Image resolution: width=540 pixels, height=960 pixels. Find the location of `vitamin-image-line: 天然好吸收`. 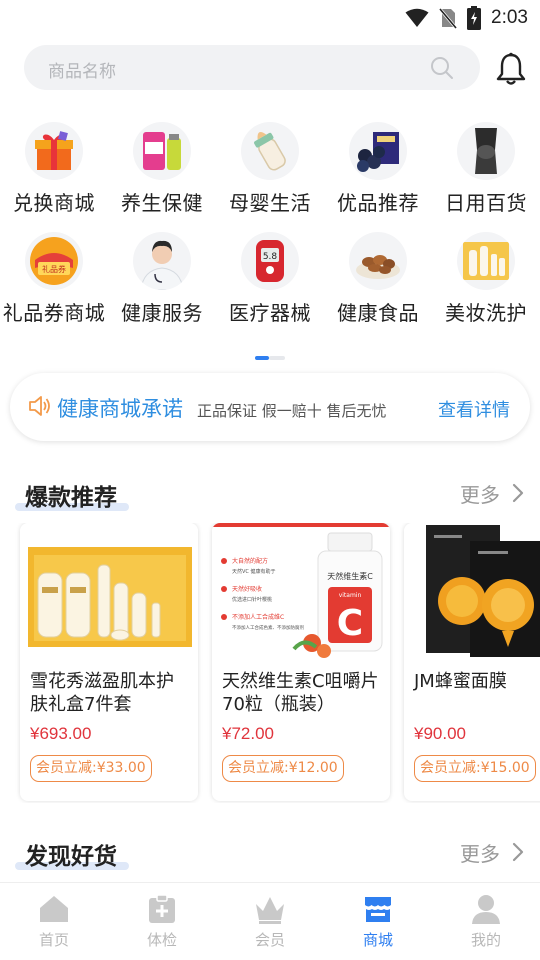

vitamin-image-line: 天然好吸收 is located at coordinates (247, 589).